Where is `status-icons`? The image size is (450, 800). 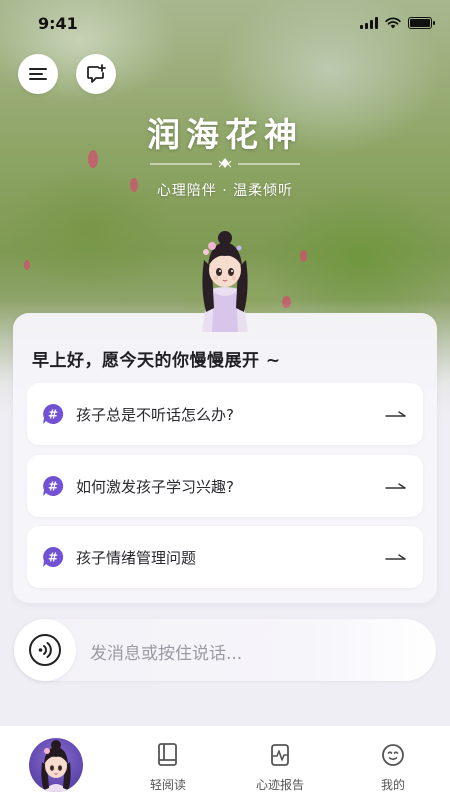 status-icons is located at coordinates (397, 23).